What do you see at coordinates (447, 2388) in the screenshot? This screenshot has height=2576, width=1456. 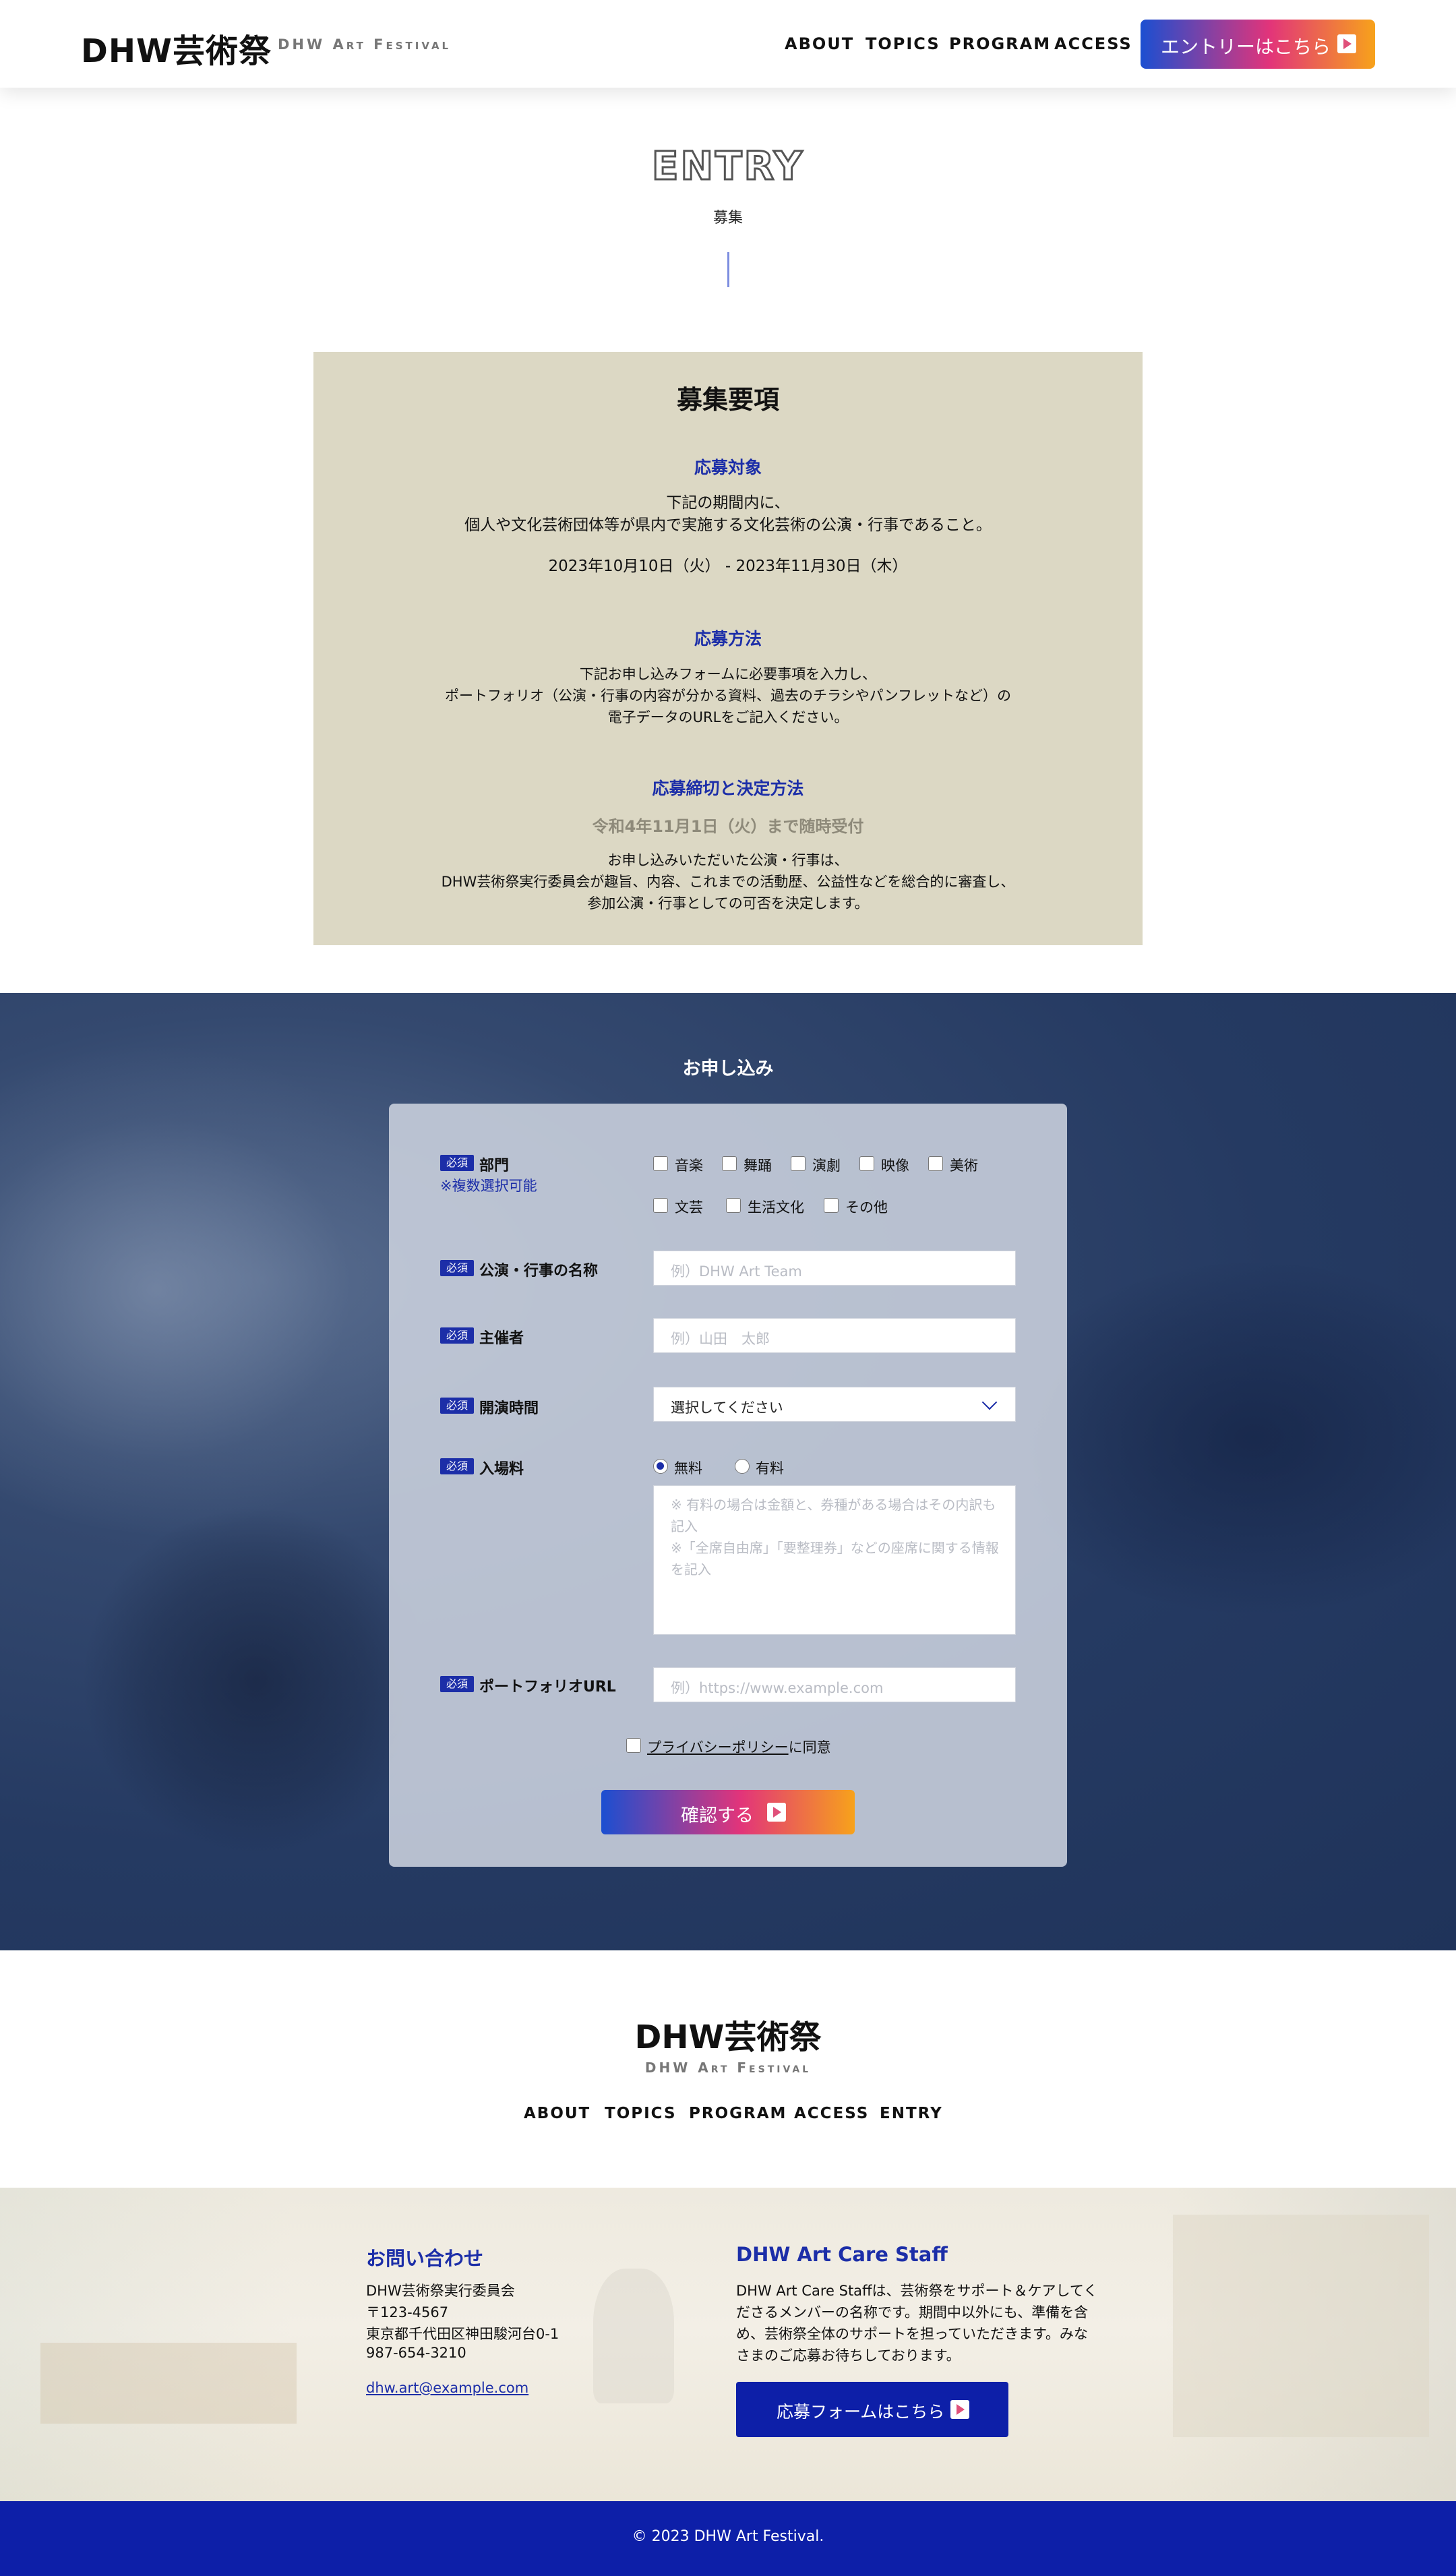 I see `contact-email-link: dhw.art@example.com` at bounding box center [447, 2388].